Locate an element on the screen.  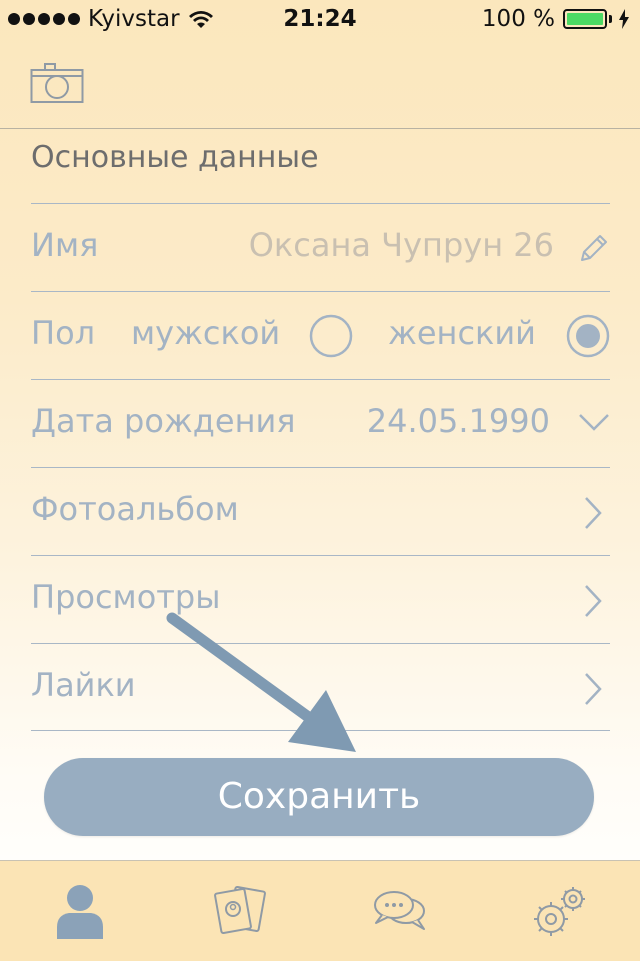
chat-icon is located at coordinates (399, 910).